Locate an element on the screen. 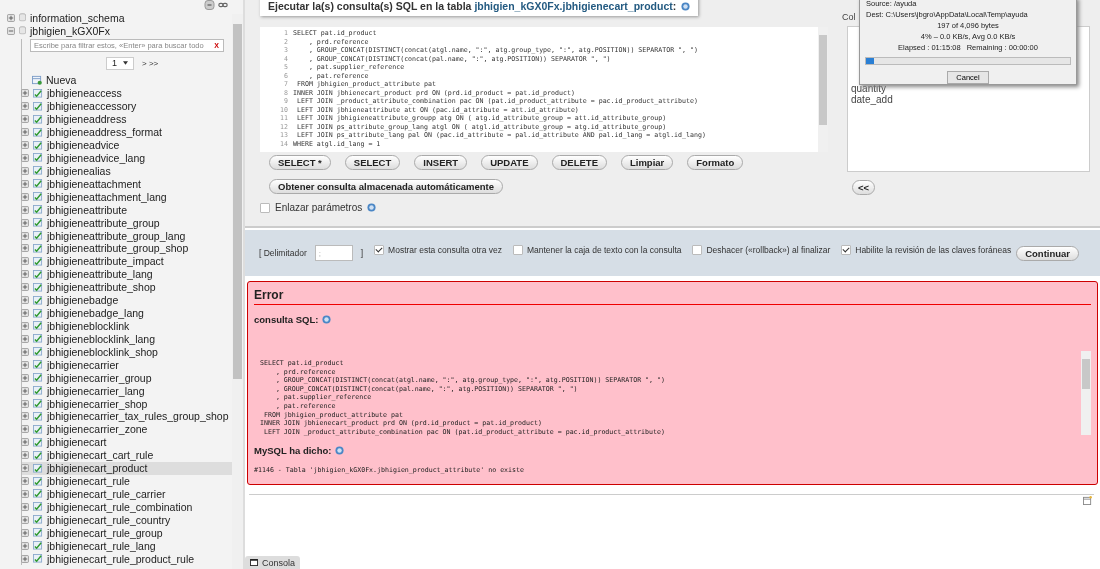 The image size is (1100, 569). table-item: jbhigienebadge is located at coordinates (127, 300).